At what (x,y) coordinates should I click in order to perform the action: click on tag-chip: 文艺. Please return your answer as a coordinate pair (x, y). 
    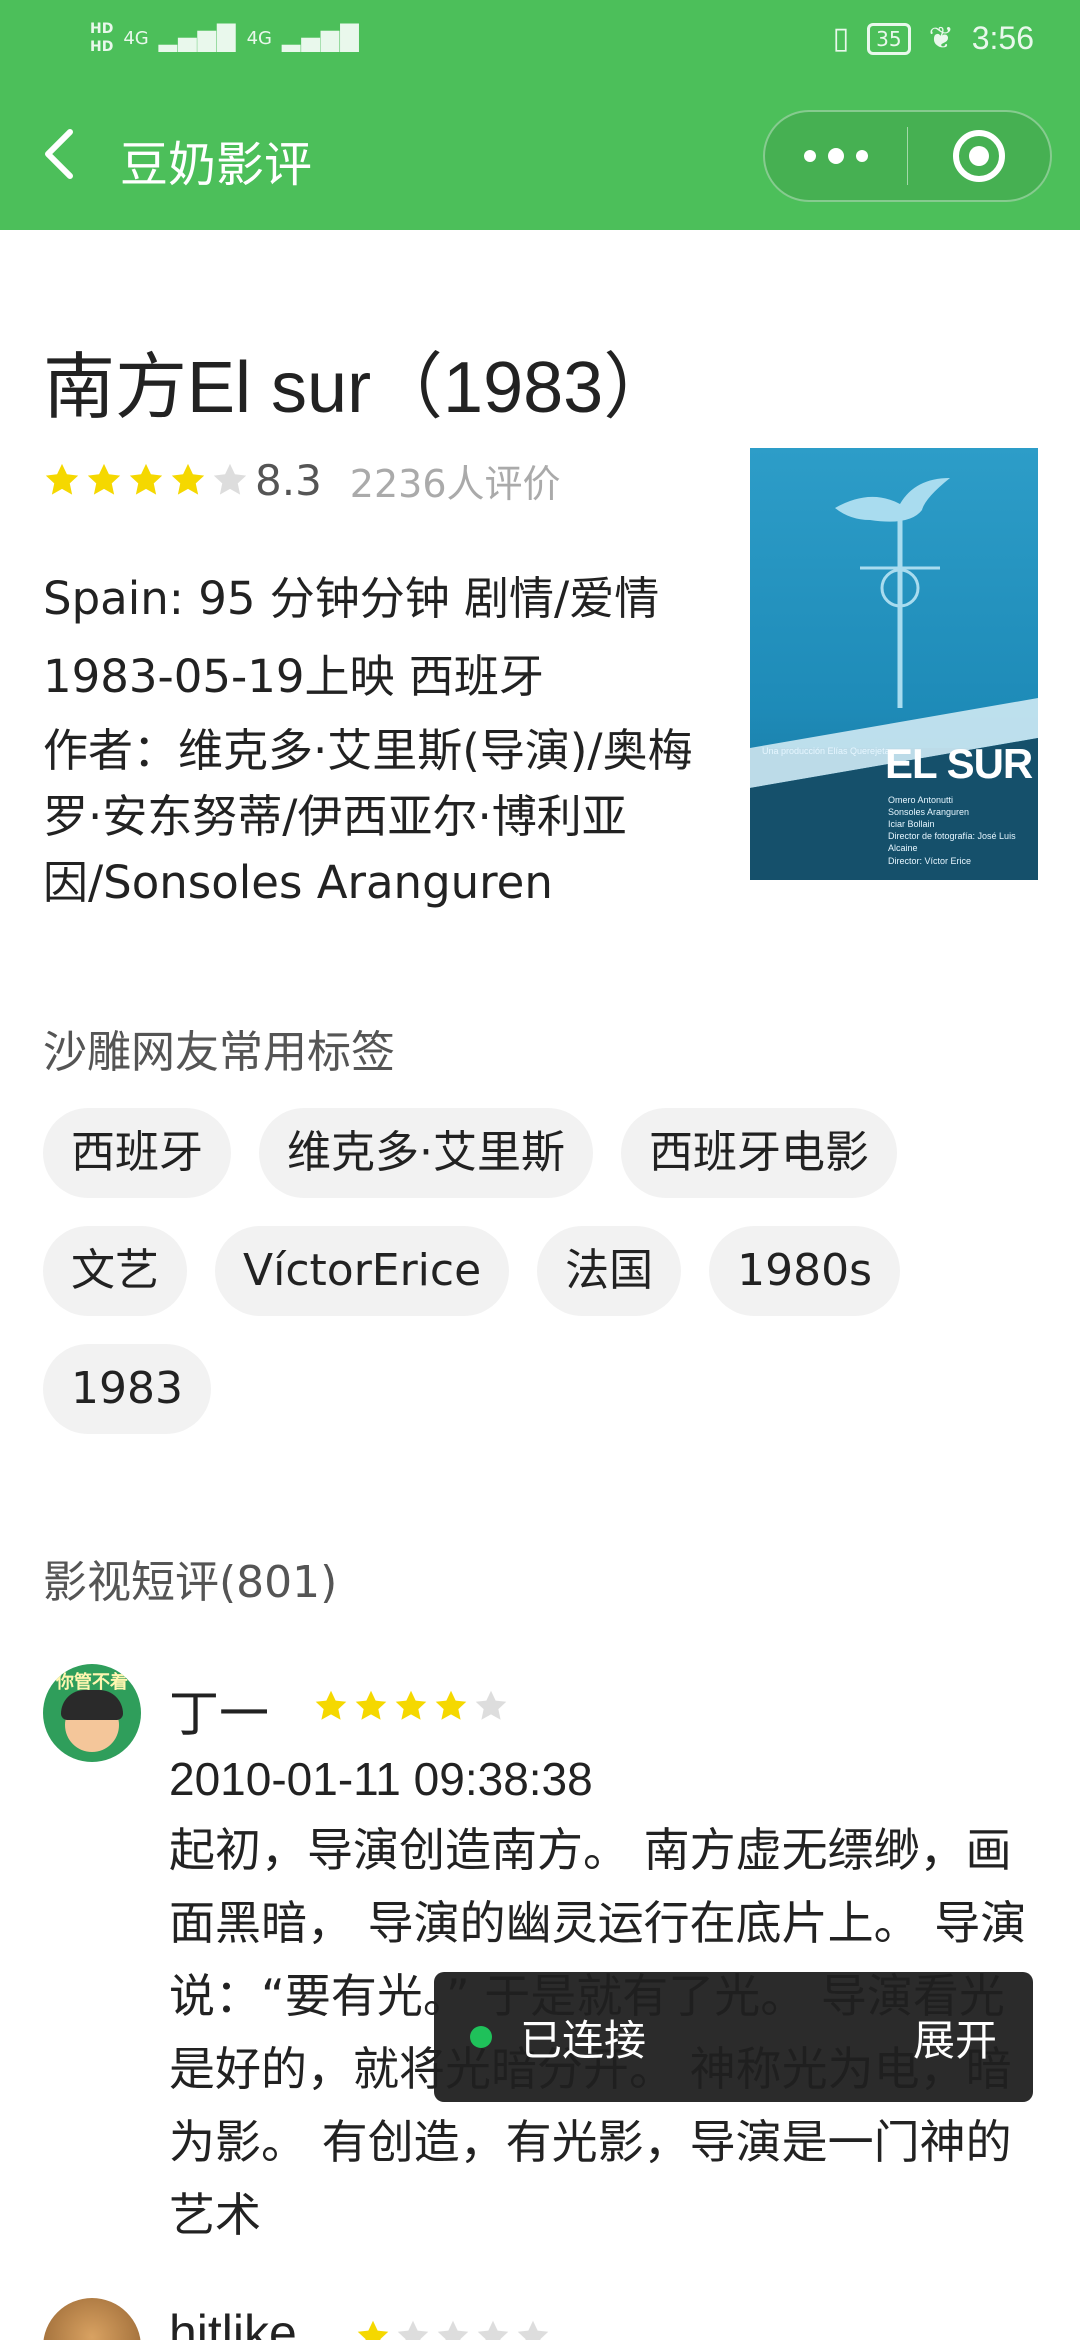
    Looking at the image, I should click on (115, 1271).